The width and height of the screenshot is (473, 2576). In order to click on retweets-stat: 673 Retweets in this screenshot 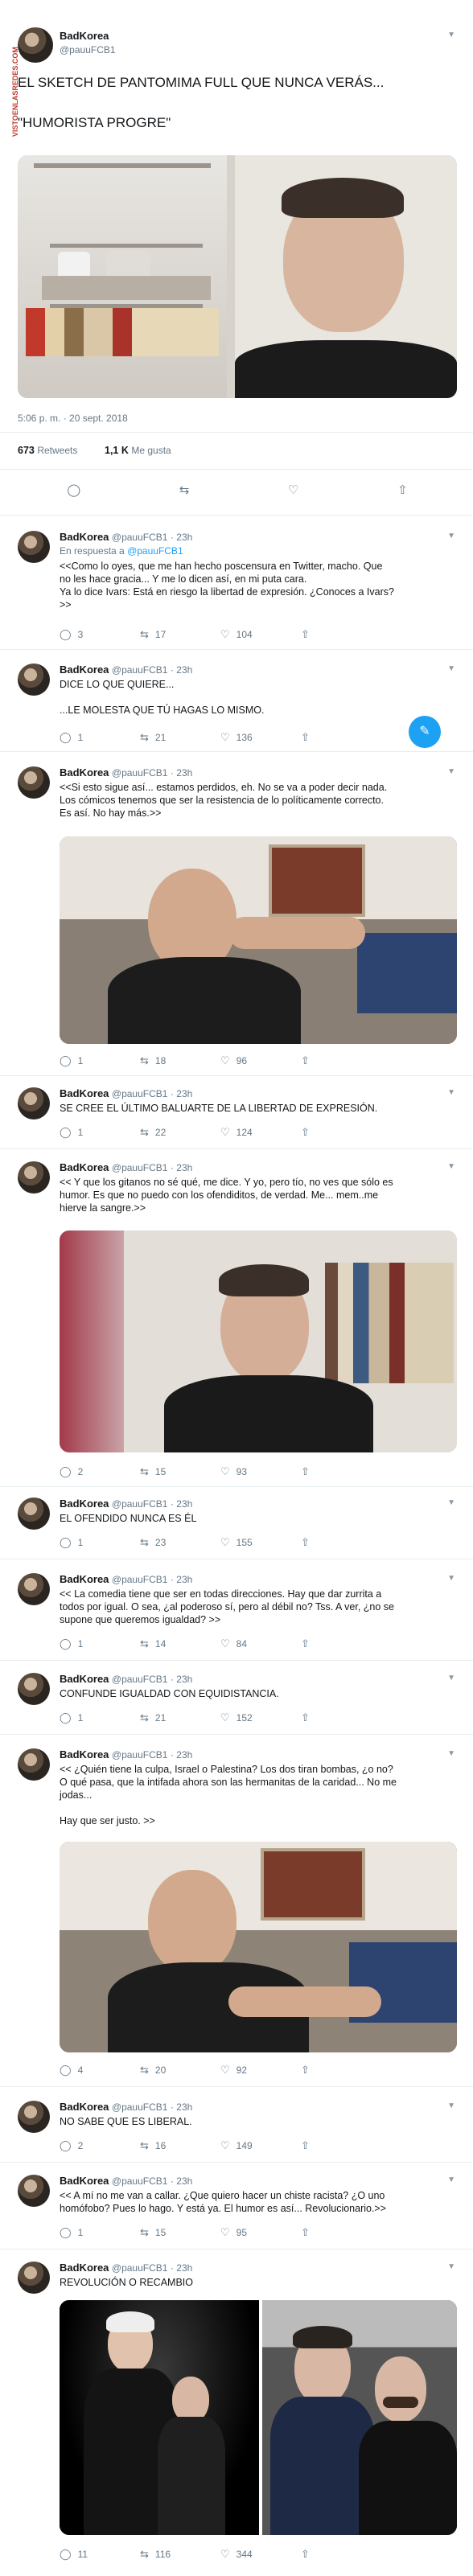, I will do `click(47, 450)`.